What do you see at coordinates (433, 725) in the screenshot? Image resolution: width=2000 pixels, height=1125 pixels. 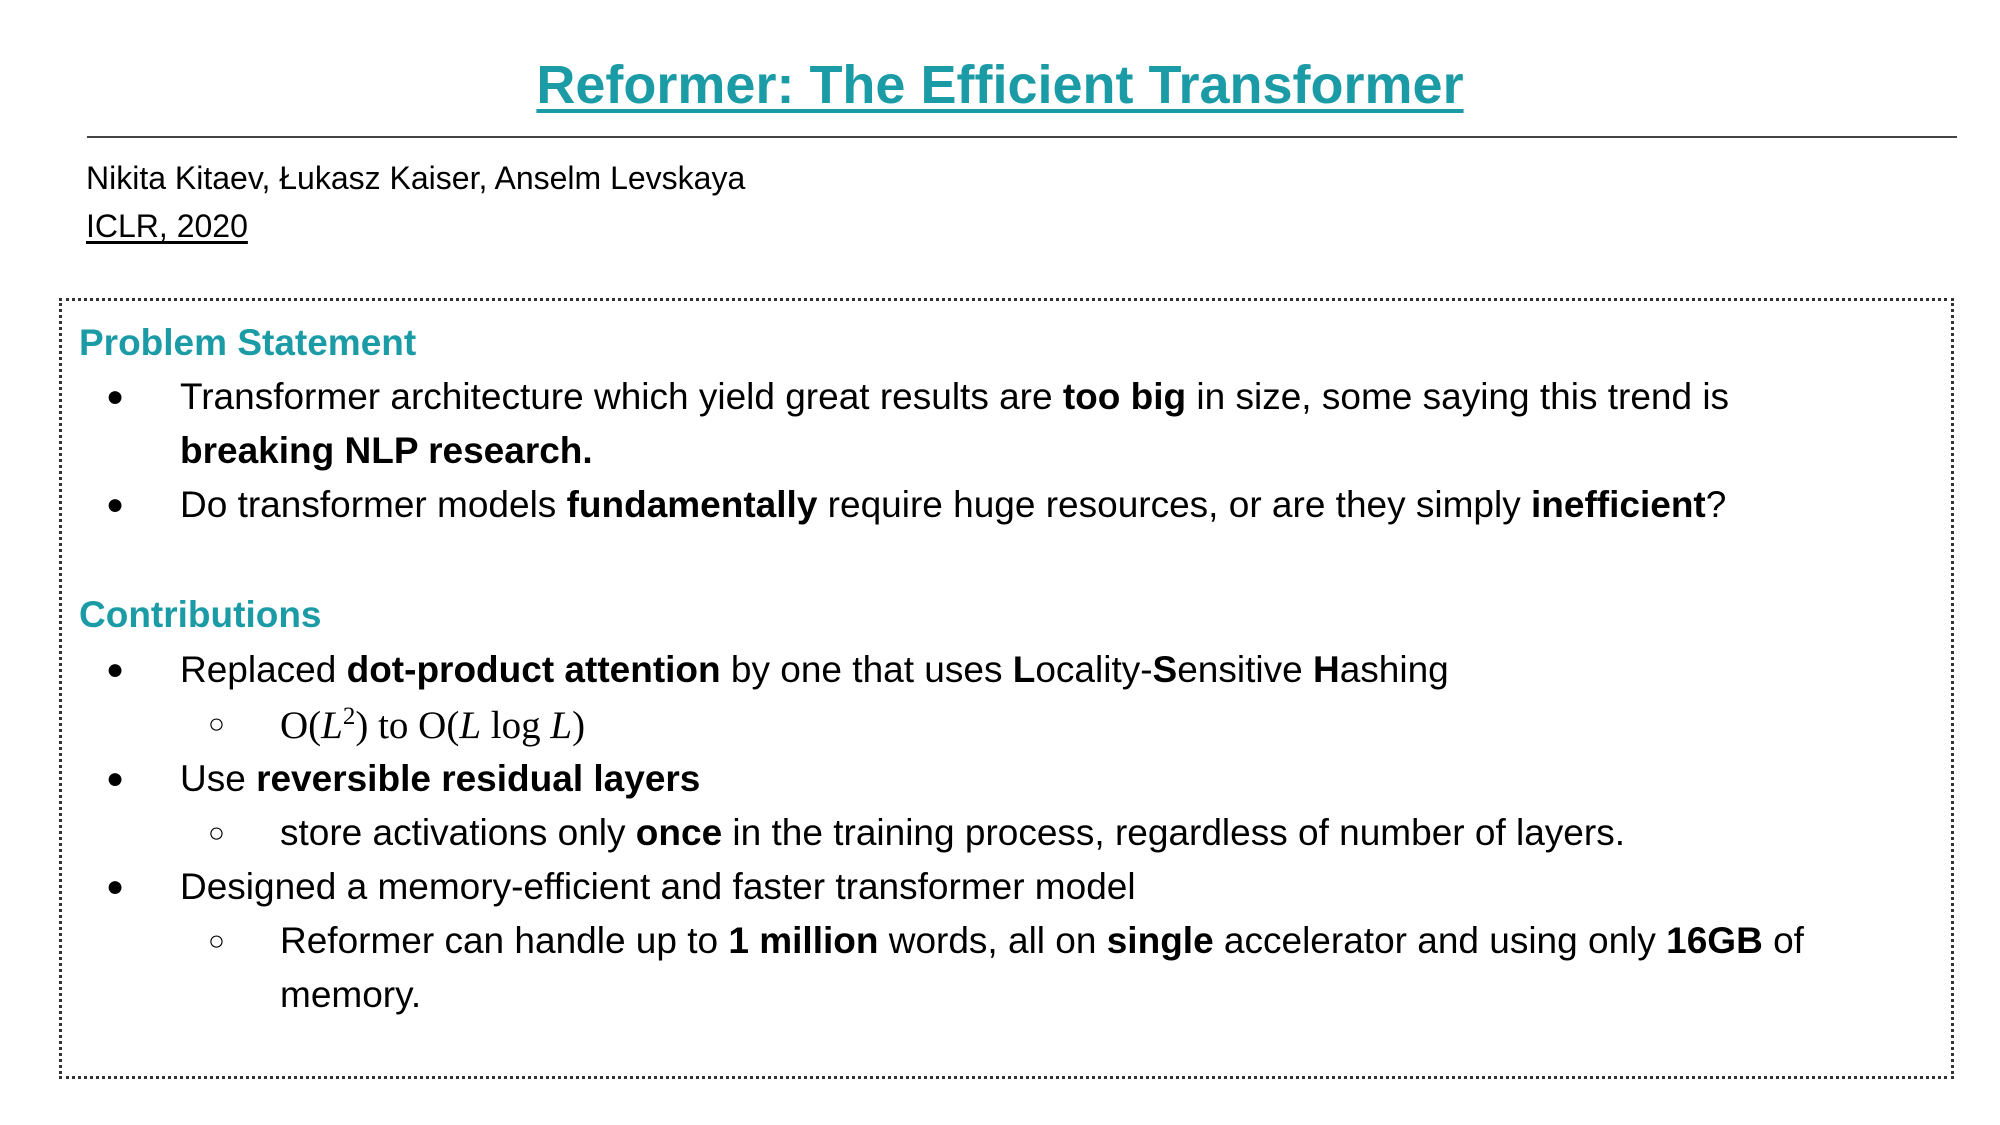 I see `complexity-formula: O(L2) to O(L log L)` at bounding box center [433, 725].